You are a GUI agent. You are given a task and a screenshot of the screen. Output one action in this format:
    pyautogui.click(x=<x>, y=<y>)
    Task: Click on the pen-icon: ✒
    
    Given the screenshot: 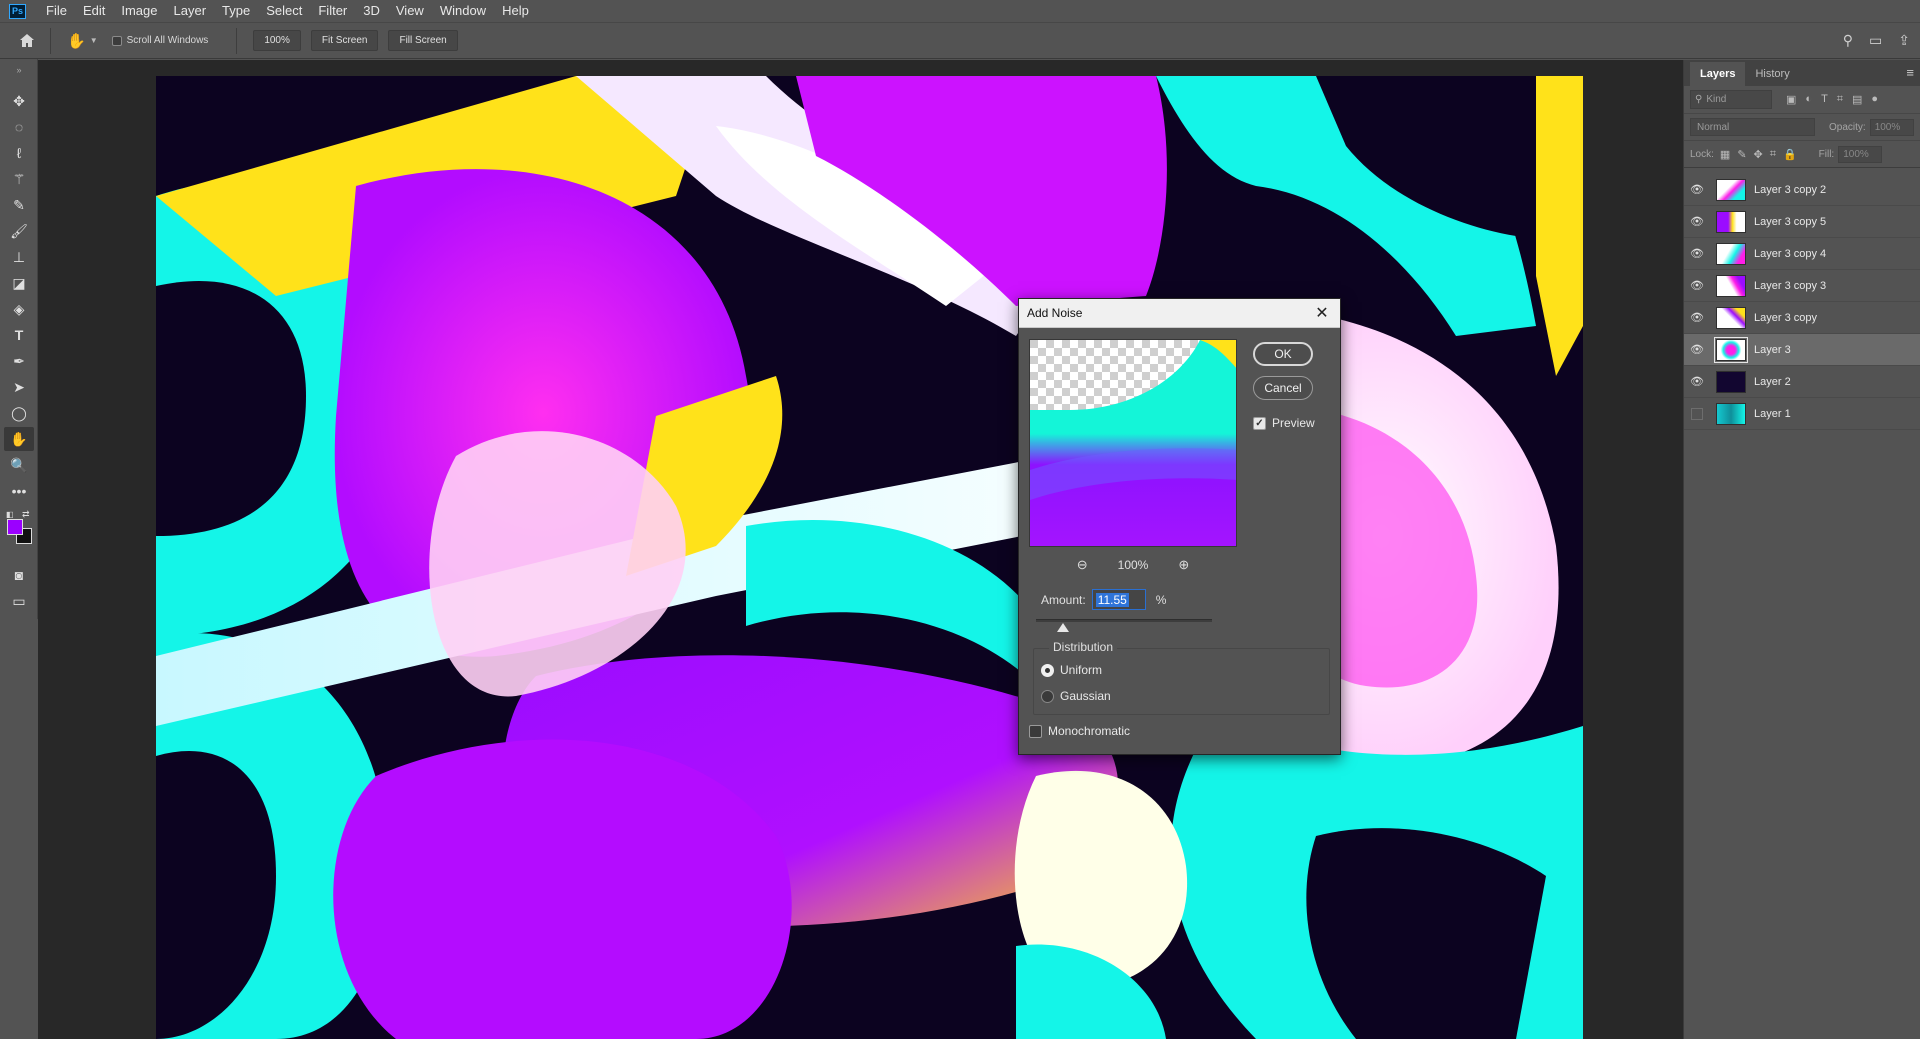 What is the action you would take?
    pyautogui.click(x=19, y=361)
    